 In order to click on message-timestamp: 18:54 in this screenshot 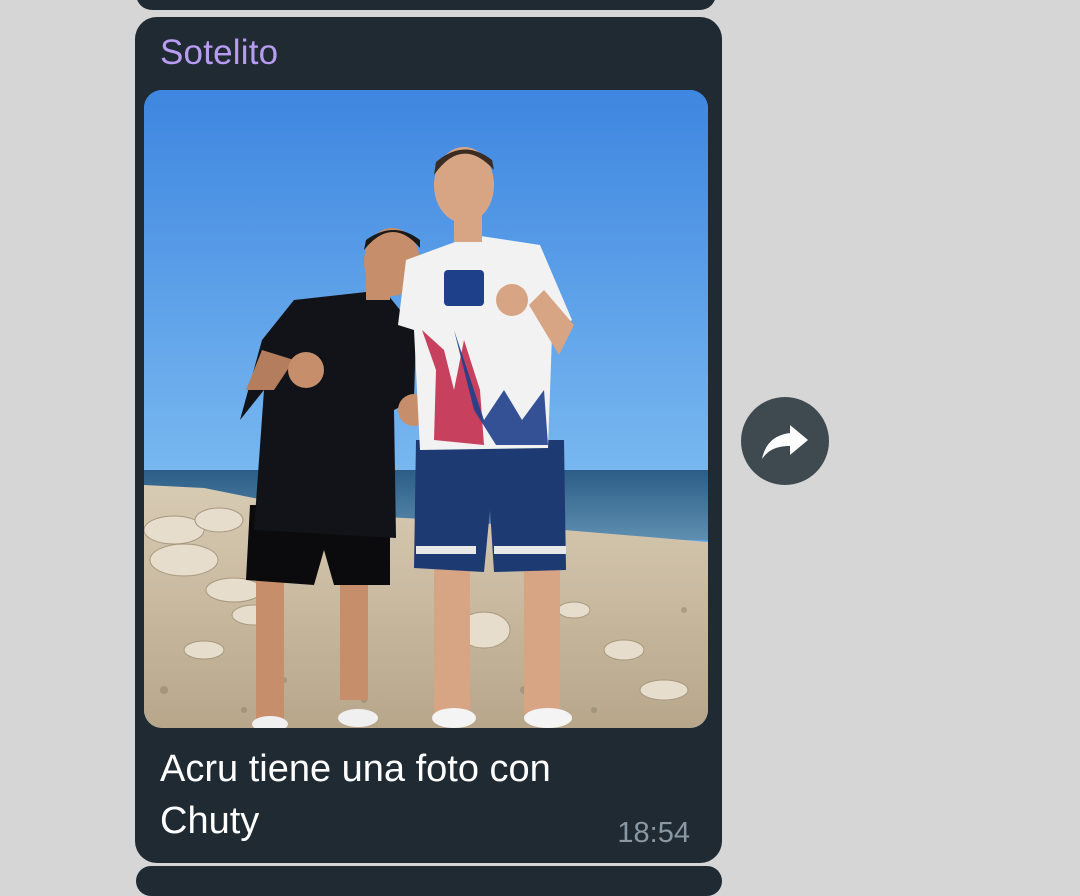, I will do `click(653, 833)`.